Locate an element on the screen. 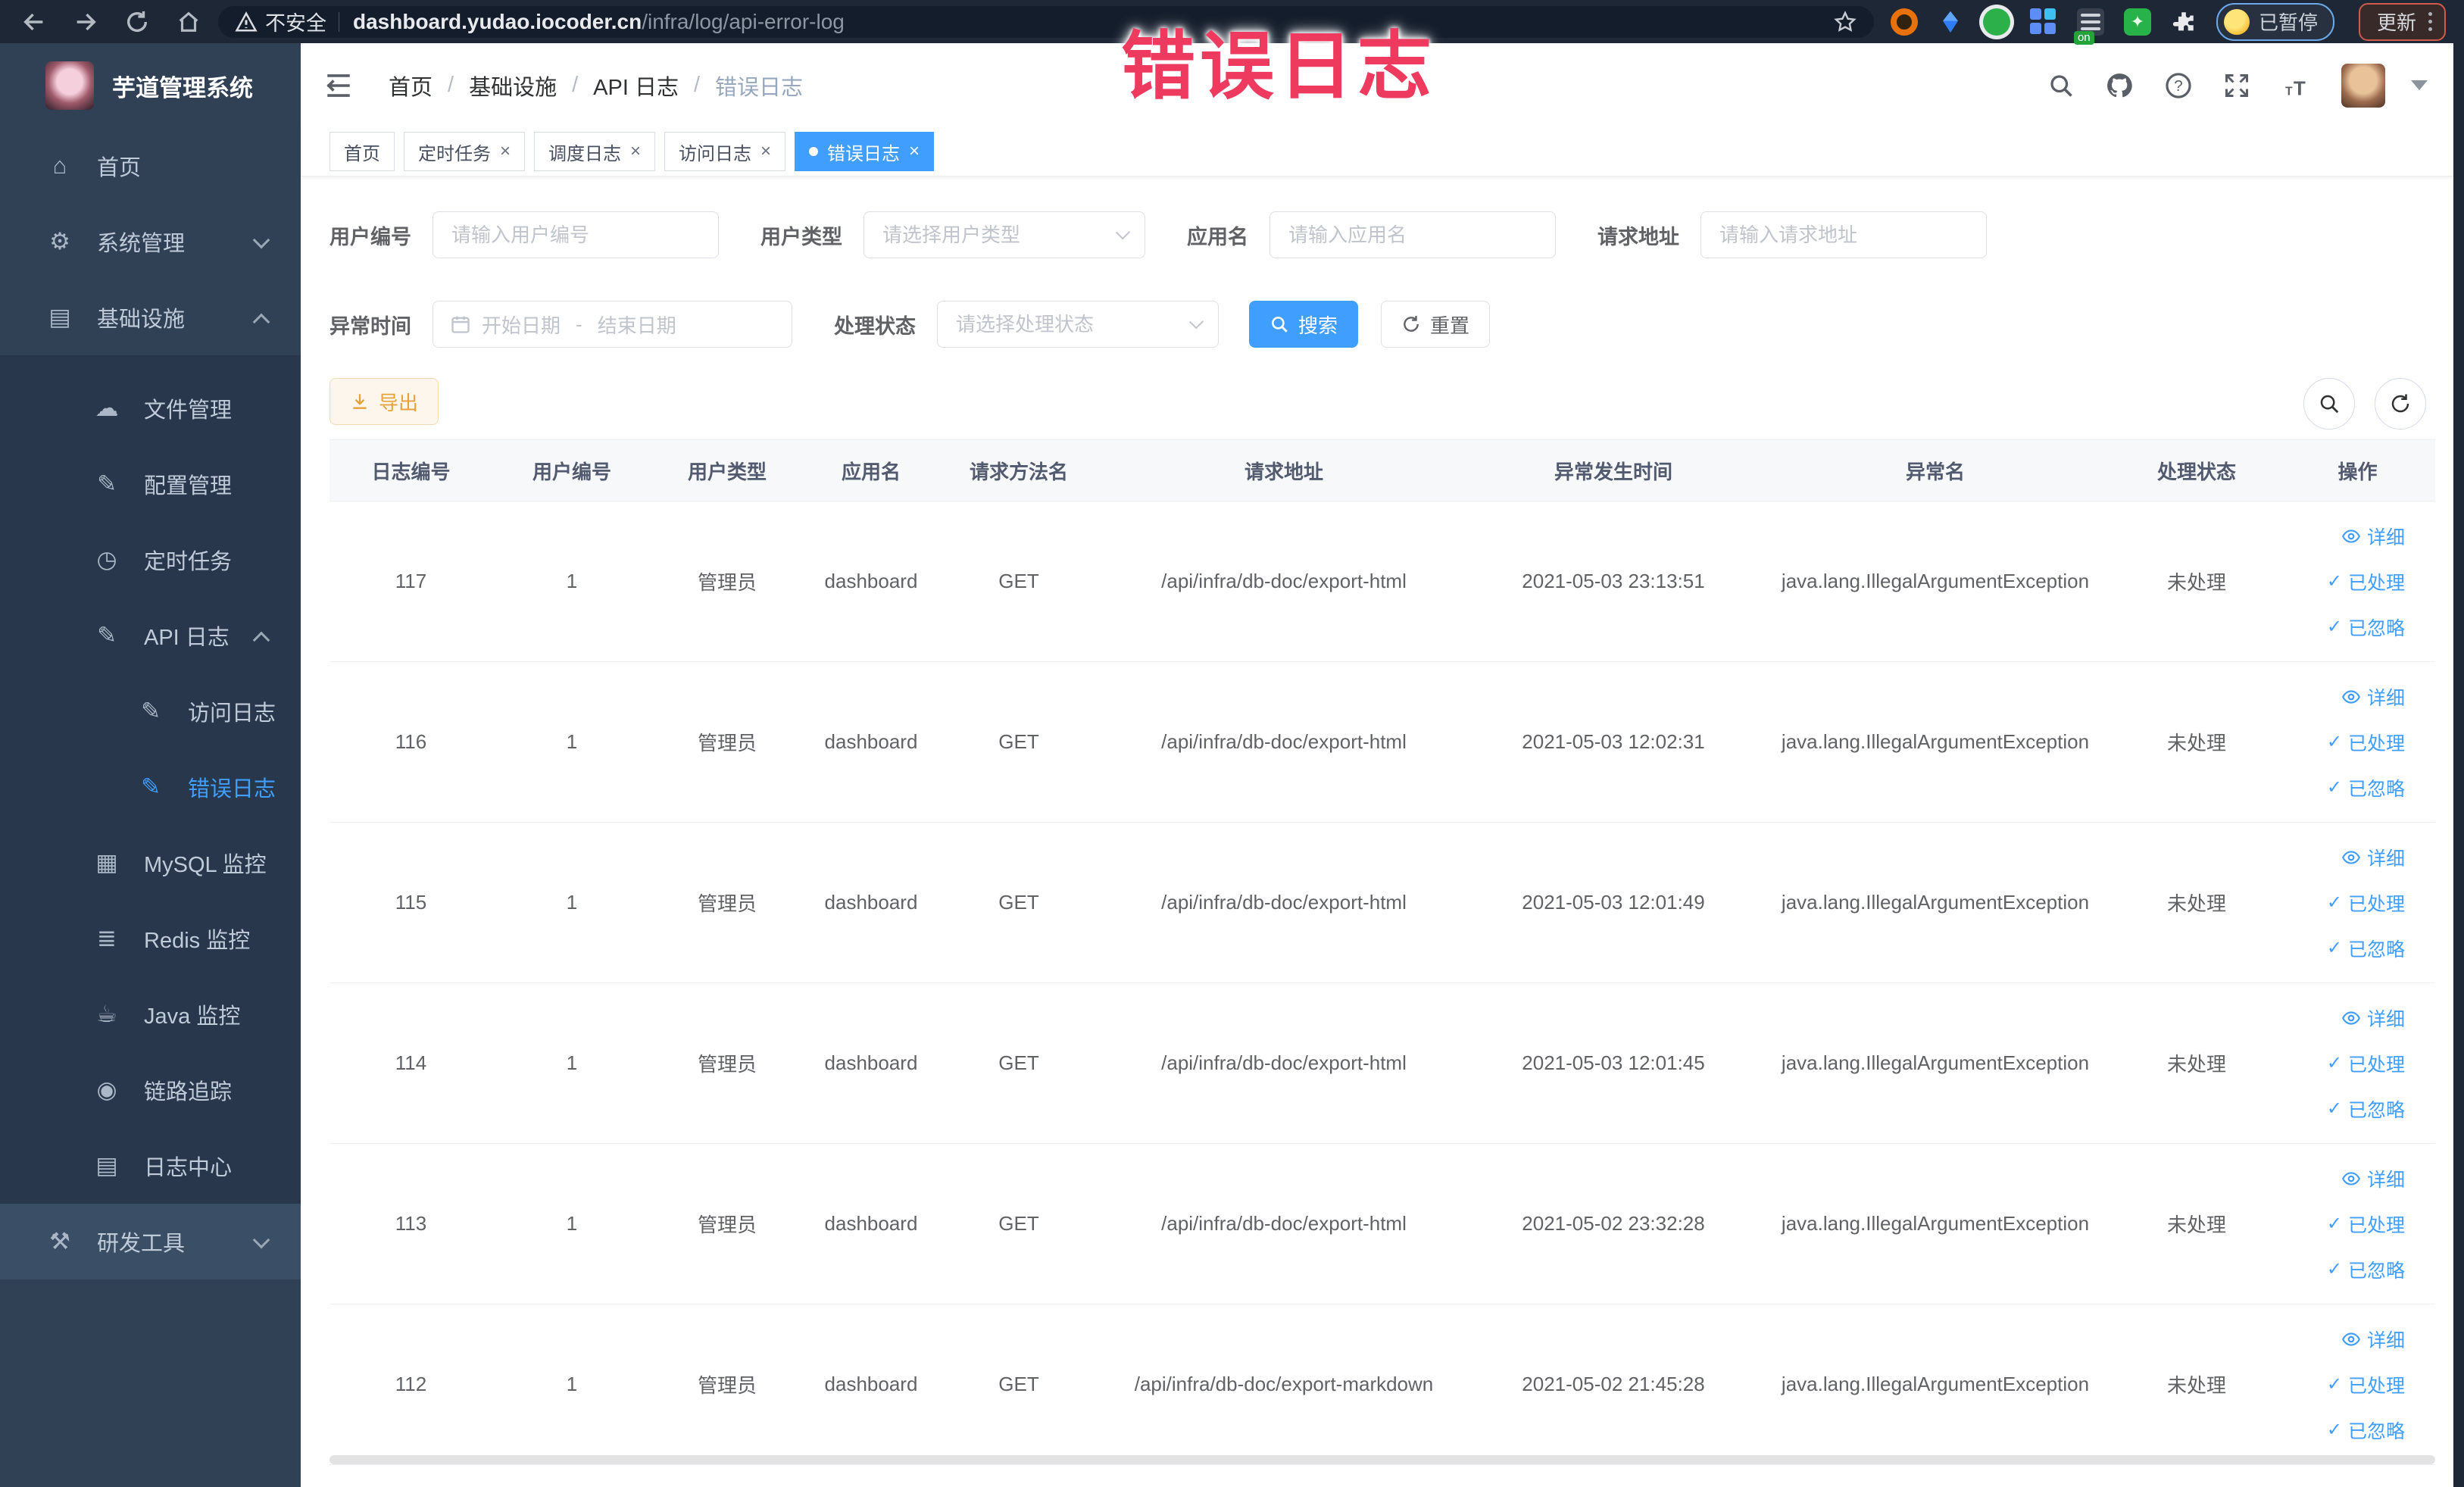 This screenshot has height=1487, width=2464. security-label: 不安全 is located at coordinates (295, 21).